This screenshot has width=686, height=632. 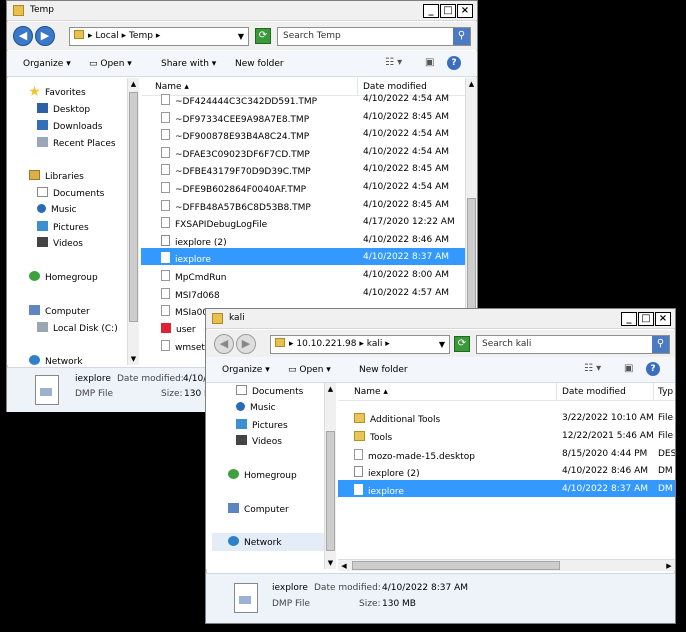 I want to click on scroll-right-arrow: ▶, so click(x=669, y=566).